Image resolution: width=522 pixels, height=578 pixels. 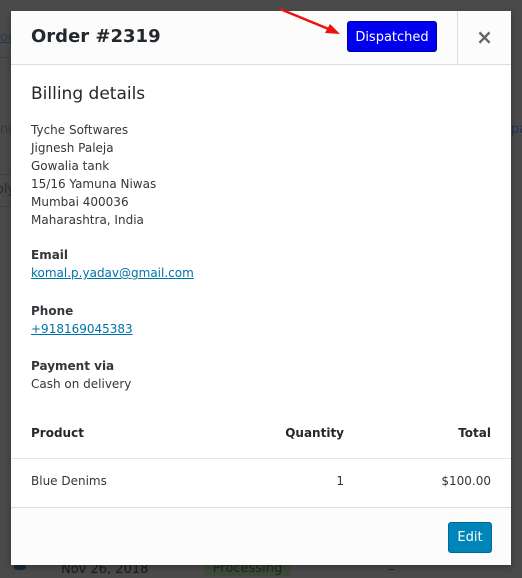 I want to click on phone-link: +918169045383, so click(x=82, y=329).